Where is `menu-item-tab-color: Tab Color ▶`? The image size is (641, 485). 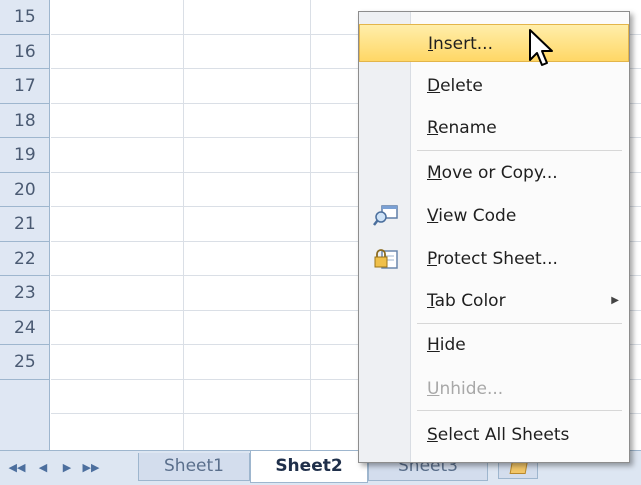 menu-item-tab-color: Tab Color ▶ is located at coordinates (494, 301).